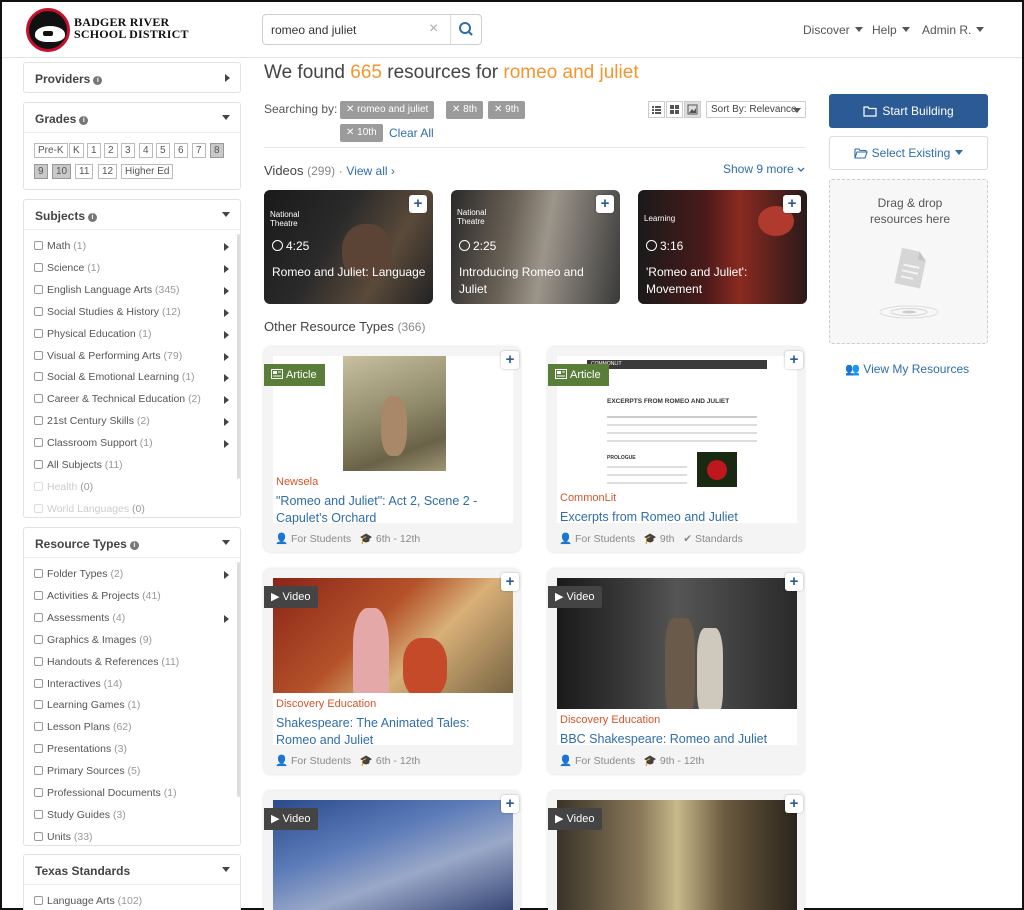 The width and height of the screenshot is (1024, 910). Describe the element at coordinates (351, 30) in the screenshot. I see `search-input` at that location.